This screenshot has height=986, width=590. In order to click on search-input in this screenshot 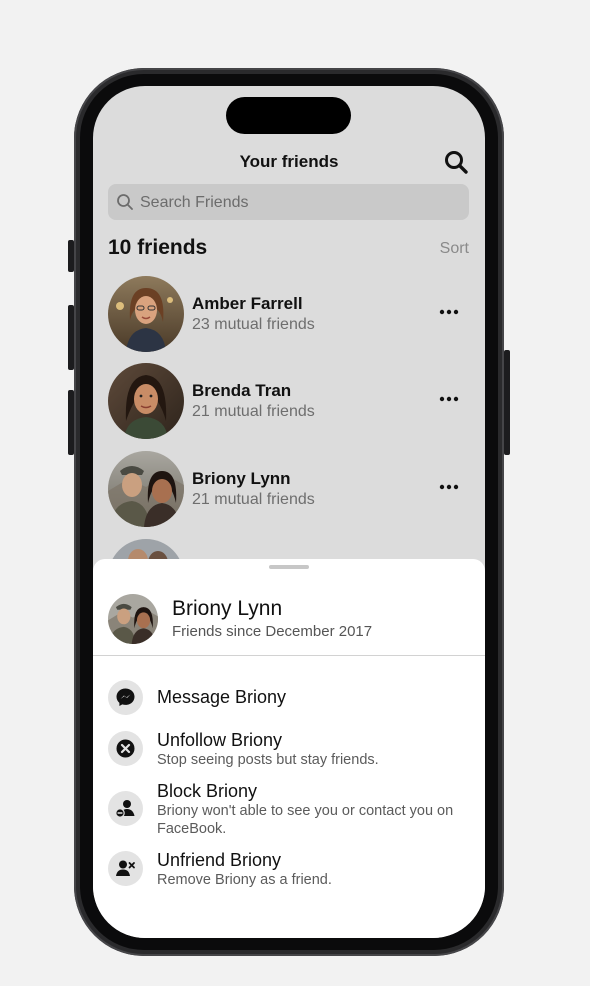, I will do `click(300, 203)`.